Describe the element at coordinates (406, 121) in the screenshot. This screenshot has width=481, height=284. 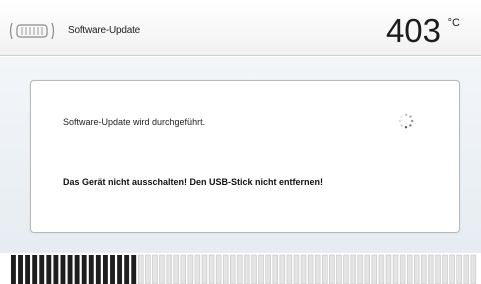
I see `loading-spinner-icon` at that location.